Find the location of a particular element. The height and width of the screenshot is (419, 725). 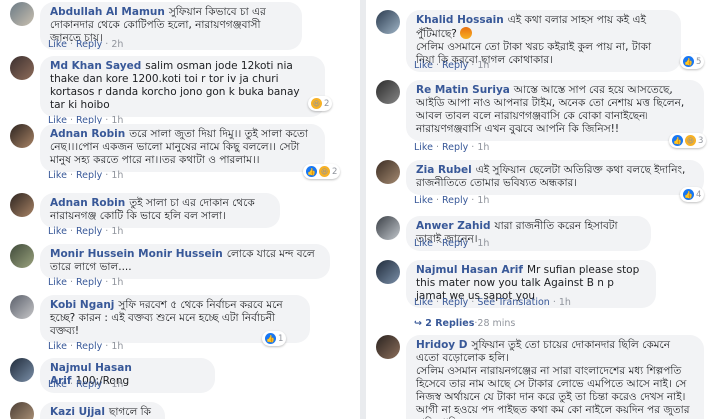

commenter-name: Kazi Ujjal is located at coordinates (77, 412).